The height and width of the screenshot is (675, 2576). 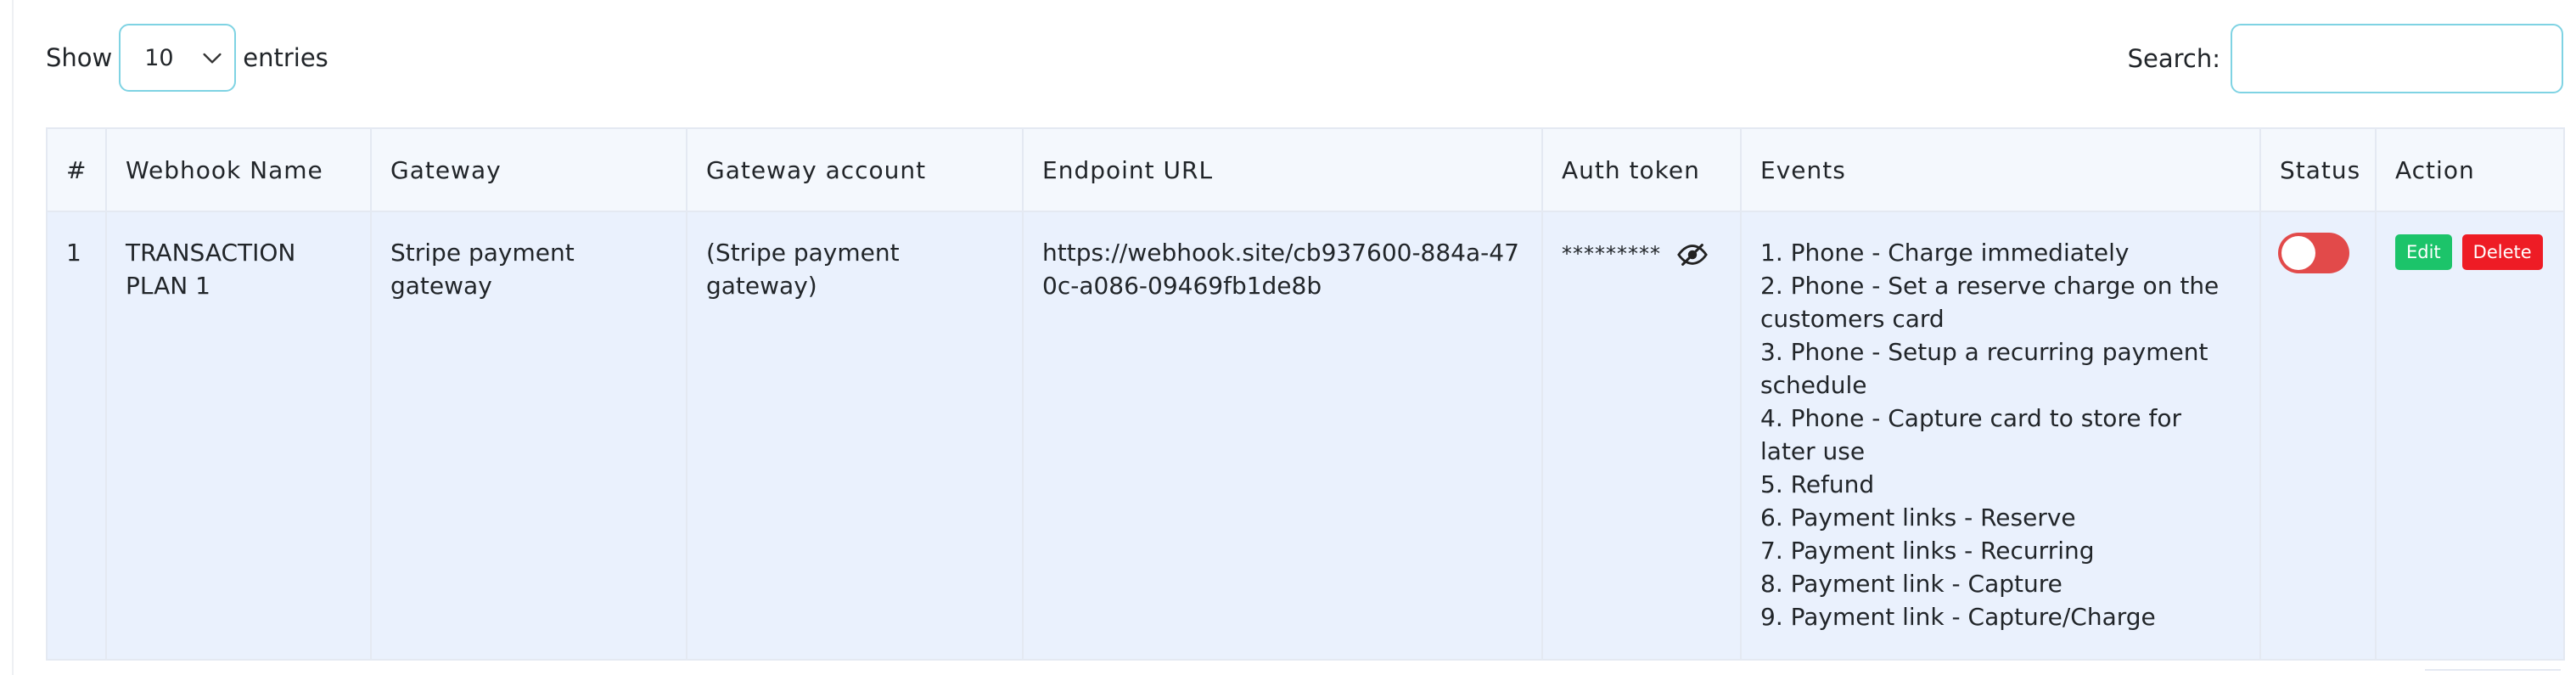 I want to click on column-header-auth-token: Auth token, so click(x=1641, y=169).